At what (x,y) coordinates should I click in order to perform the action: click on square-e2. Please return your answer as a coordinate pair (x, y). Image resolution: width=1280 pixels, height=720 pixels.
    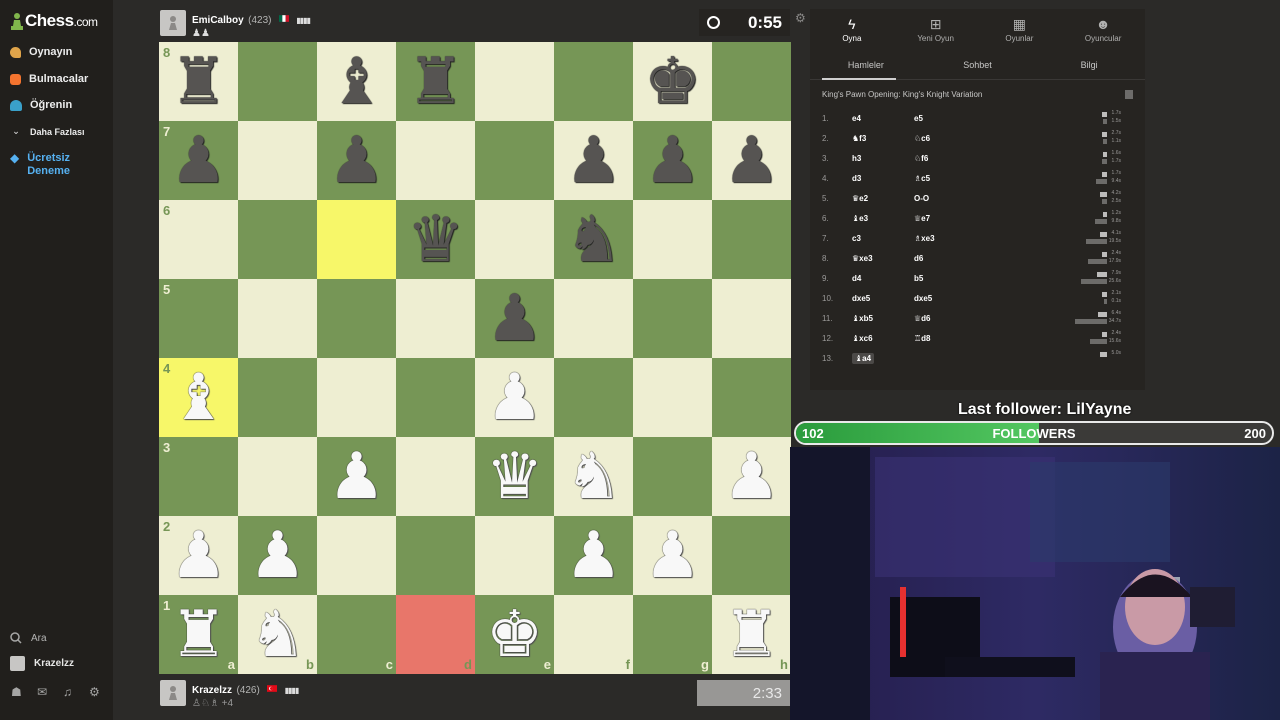
    Looking at the image, I should click on (514, 555).